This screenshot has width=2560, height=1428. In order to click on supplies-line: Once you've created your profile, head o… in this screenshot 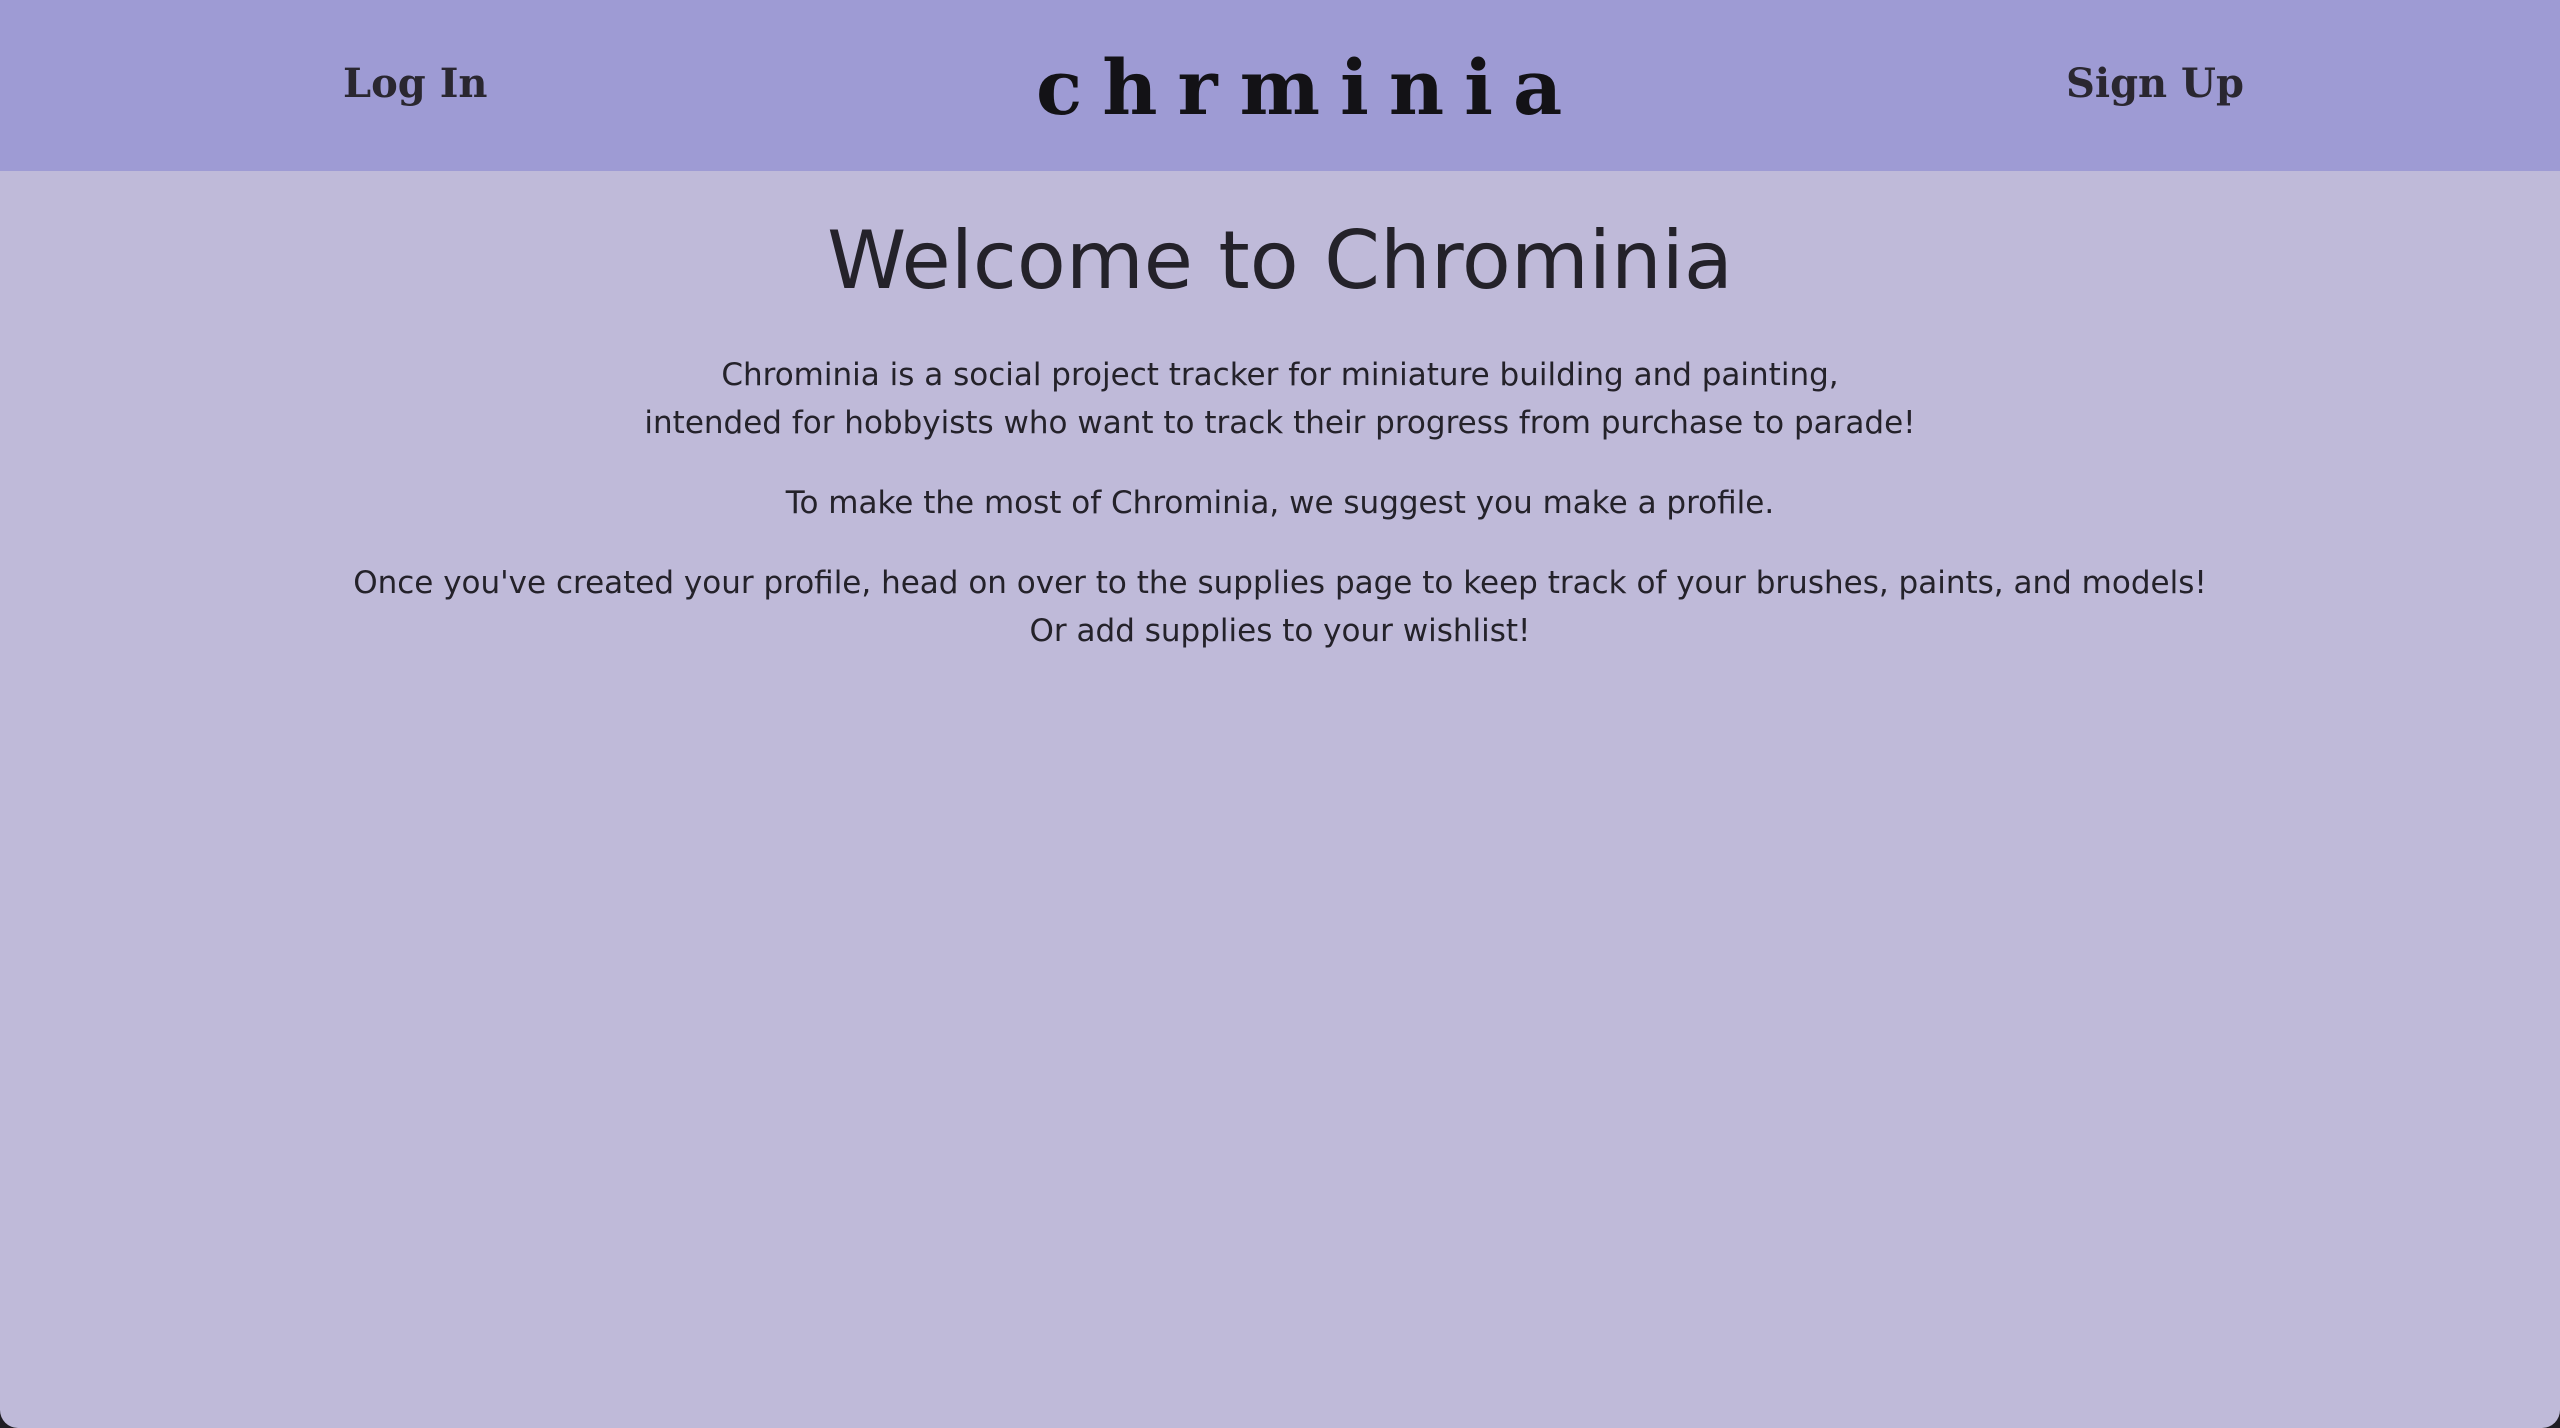, I will do `click(1280, 583)`.